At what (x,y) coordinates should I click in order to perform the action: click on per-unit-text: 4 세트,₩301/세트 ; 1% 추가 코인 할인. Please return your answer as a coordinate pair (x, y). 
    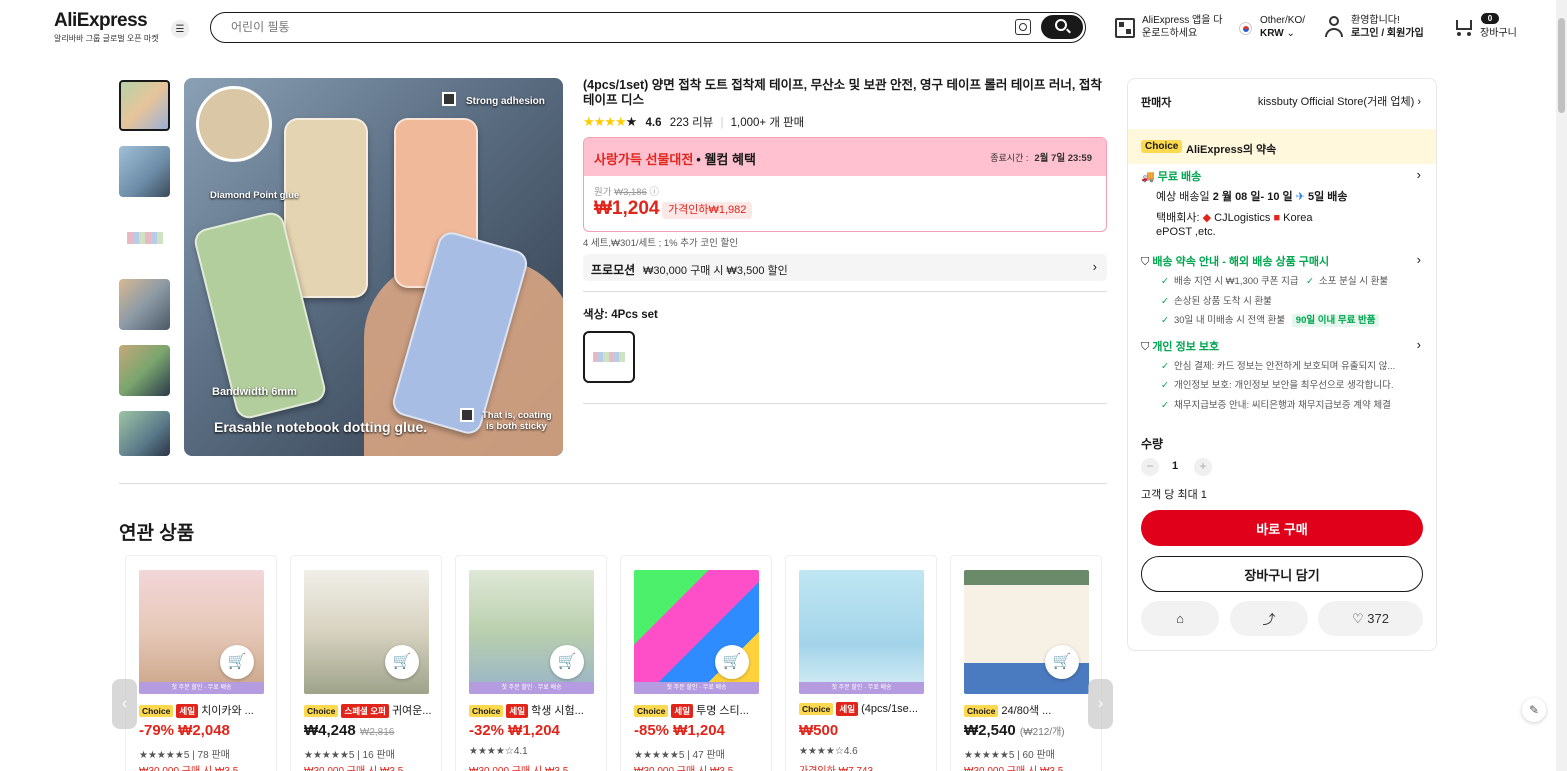
    Looking at the image, I should click on (660, 243).